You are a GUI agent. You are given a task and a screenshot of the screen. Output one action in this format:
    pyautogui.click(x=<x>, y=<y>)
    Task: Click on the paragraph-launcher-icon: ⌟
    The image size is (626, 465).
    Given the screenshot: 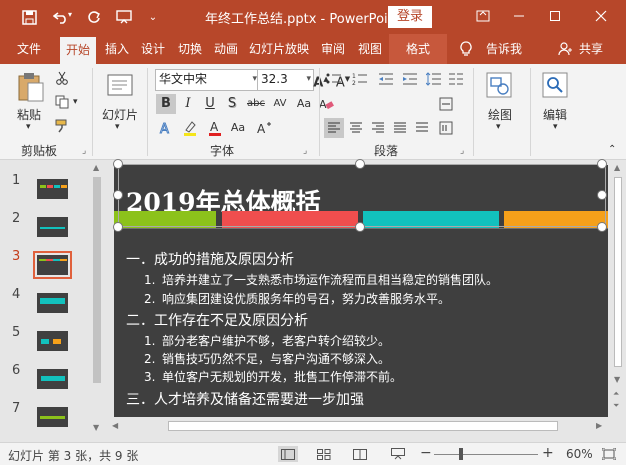 What is the action you would take?
    pyautogui.click(x=462, y=151)
    